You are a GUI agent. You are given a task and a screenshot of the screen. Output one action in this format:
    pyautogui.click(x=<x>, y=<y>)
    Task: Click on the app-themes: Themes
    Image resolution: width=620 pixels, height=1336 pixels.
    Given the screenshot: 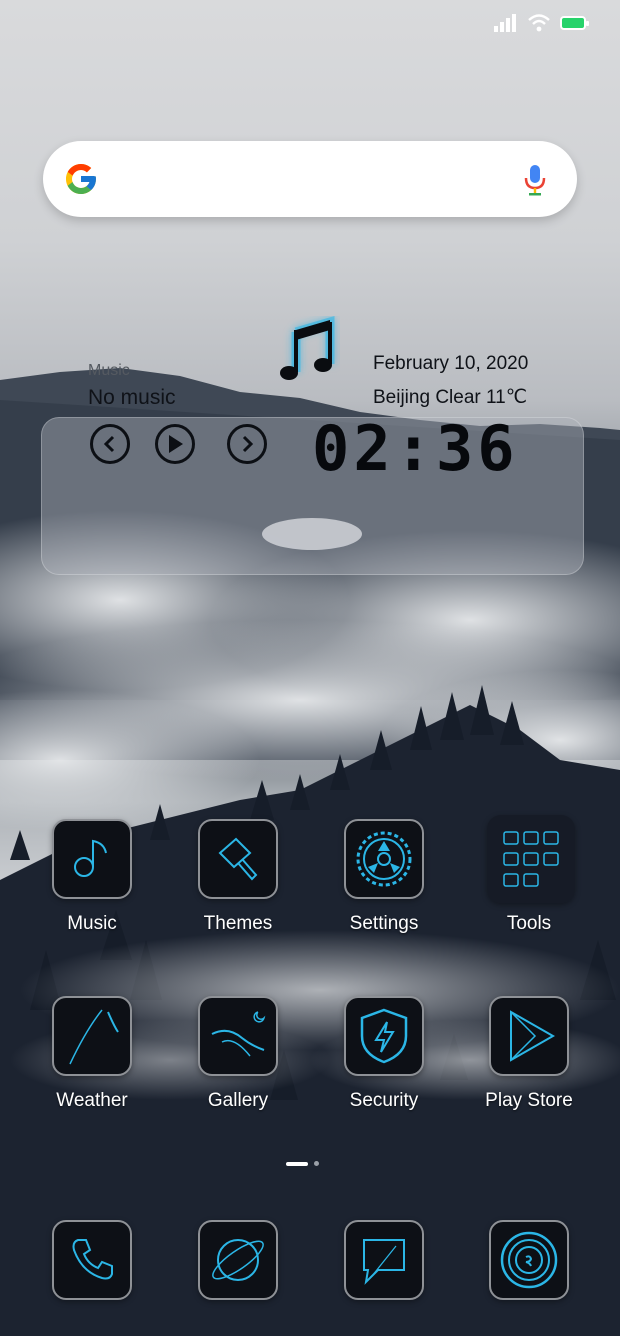 What is the action you would take?
    pyautogui.click(x=238, y=877)
    